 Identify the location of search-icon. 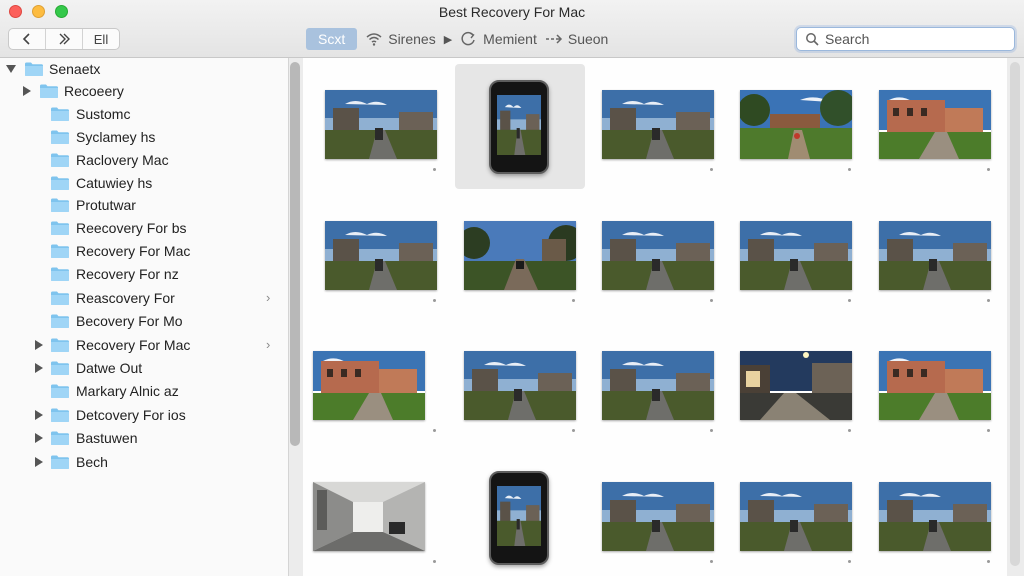
(812, 39).